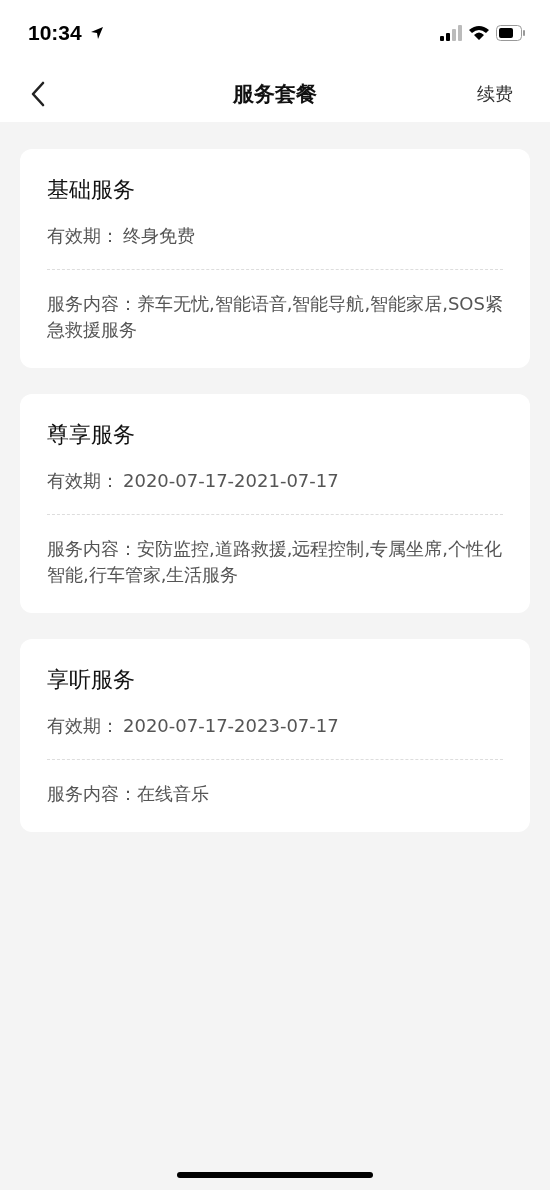  I want to click on service-title: 基础服务, so click(91, 190).